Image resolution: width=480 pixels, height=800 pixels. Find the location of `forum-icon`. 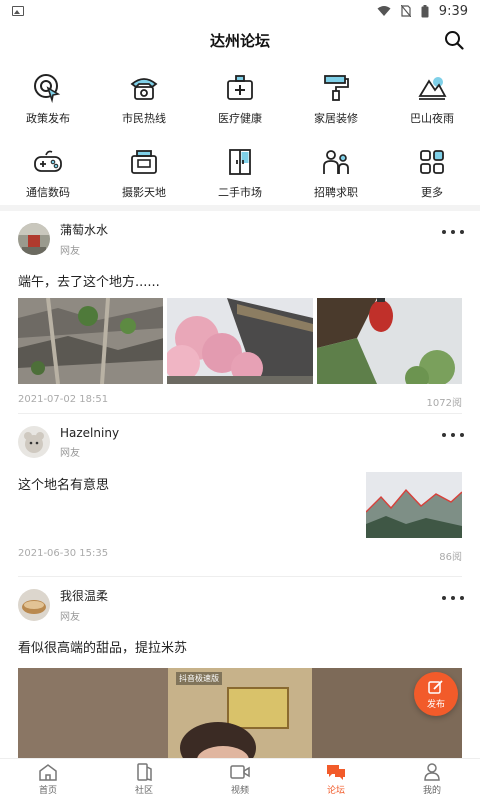

forum-icon is located at coordinates (336, 772).